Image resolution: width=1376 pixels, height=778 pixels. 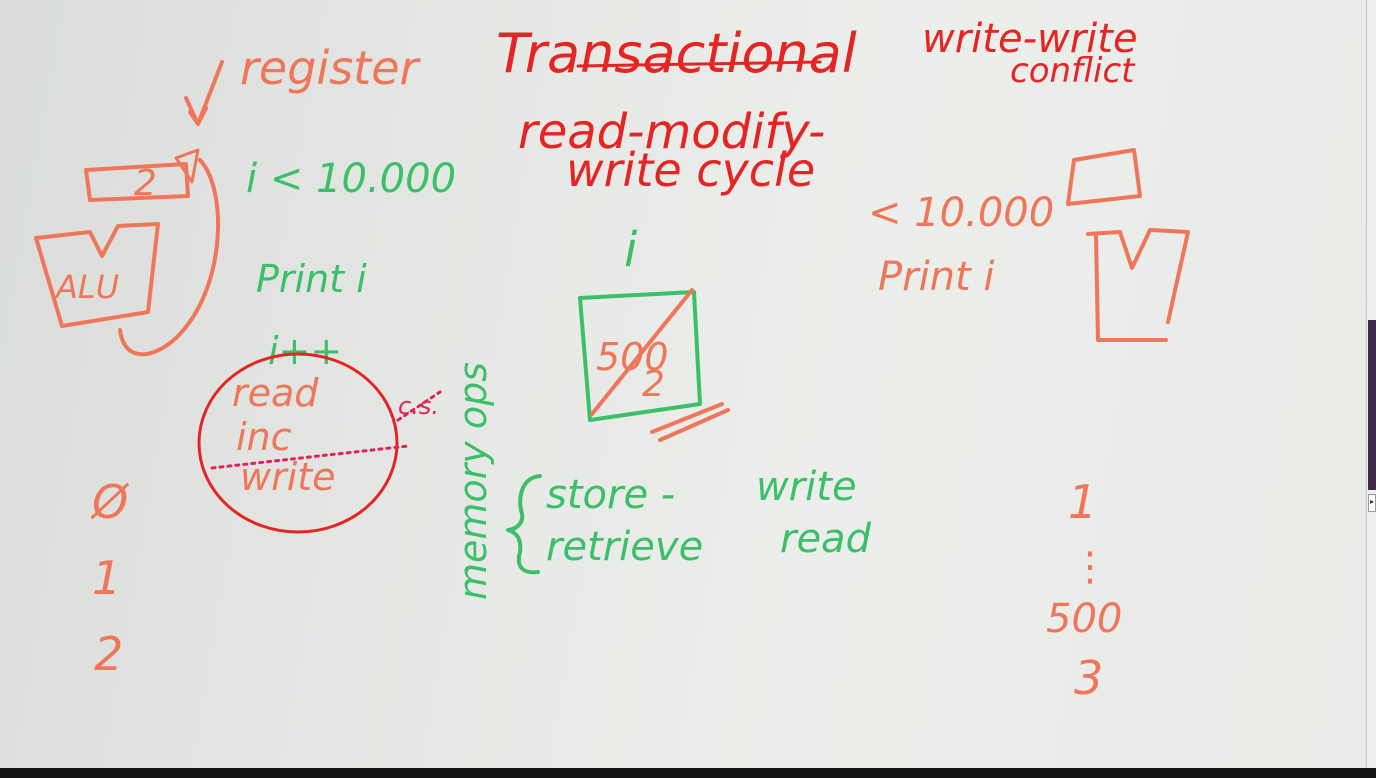 What do you see at coordinates (1372, 503) in the screenshot?
I see `scroll-arrow-icon: ▸` at bounding box center [1372, 503].